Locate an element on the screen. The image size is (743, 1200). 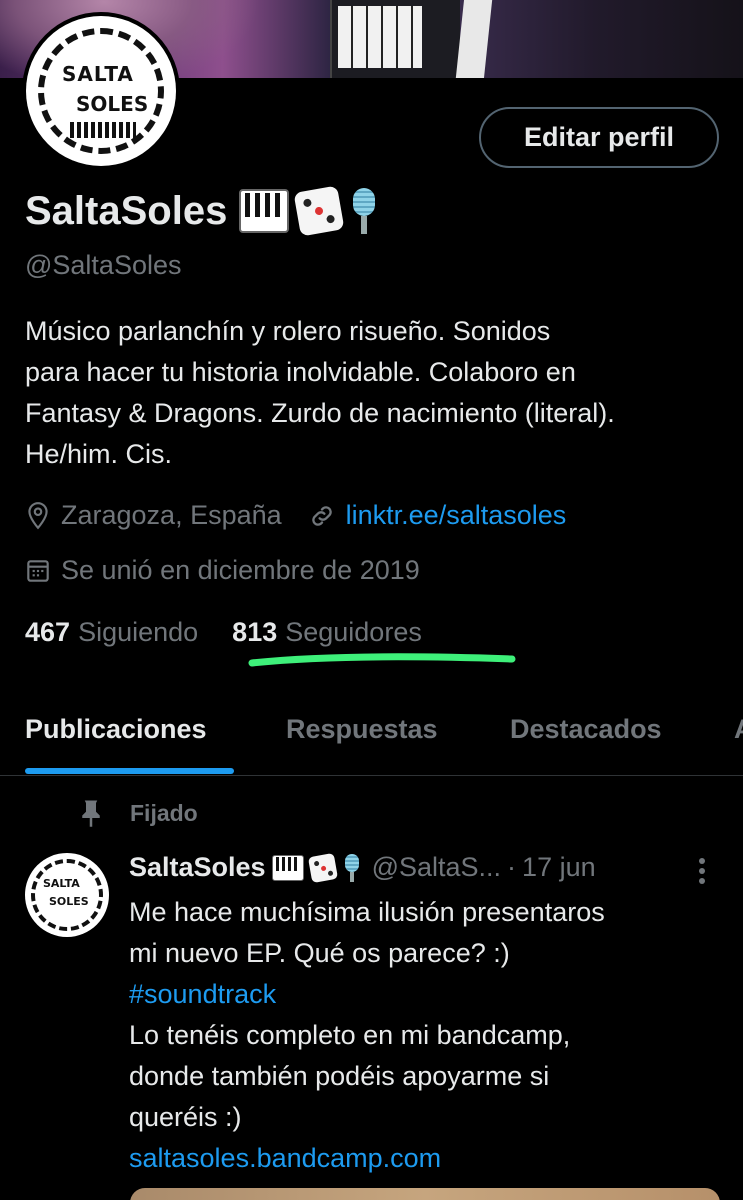
post-header: SaltaSoles @SaltaS... · 17 jun is located at coordinates (362, 867).